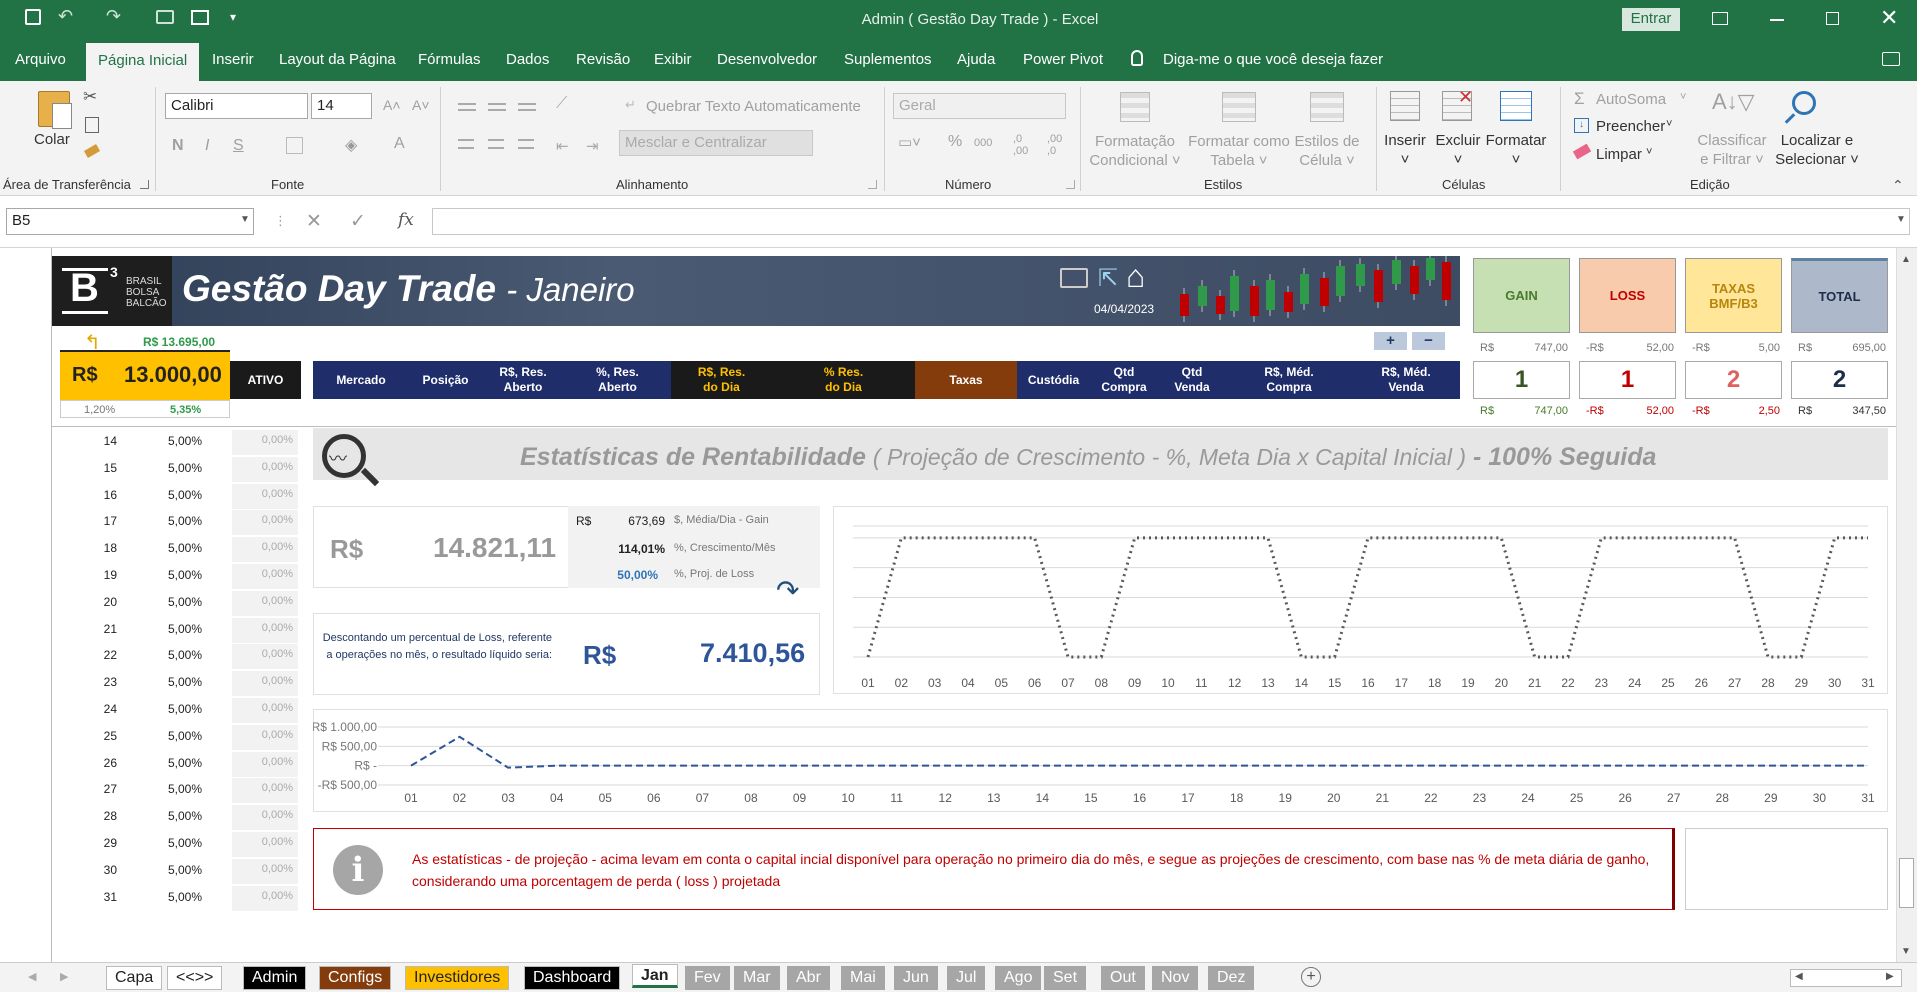 This screenshot has height=992, width=1917. What do you see at coordinates (1777, 20) in the screenshot?
I see `minimize-icon` at bounding box center [1777, 20].